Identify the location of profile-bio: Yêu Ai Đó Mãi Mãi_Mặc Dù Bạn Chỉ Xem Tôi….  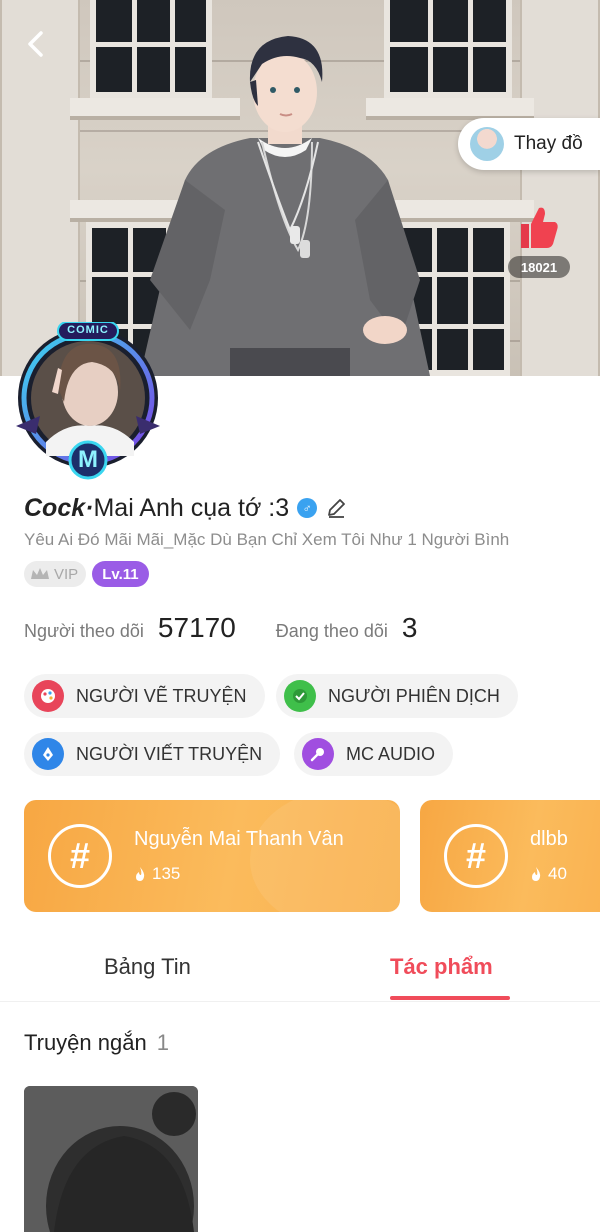
(267, 539).